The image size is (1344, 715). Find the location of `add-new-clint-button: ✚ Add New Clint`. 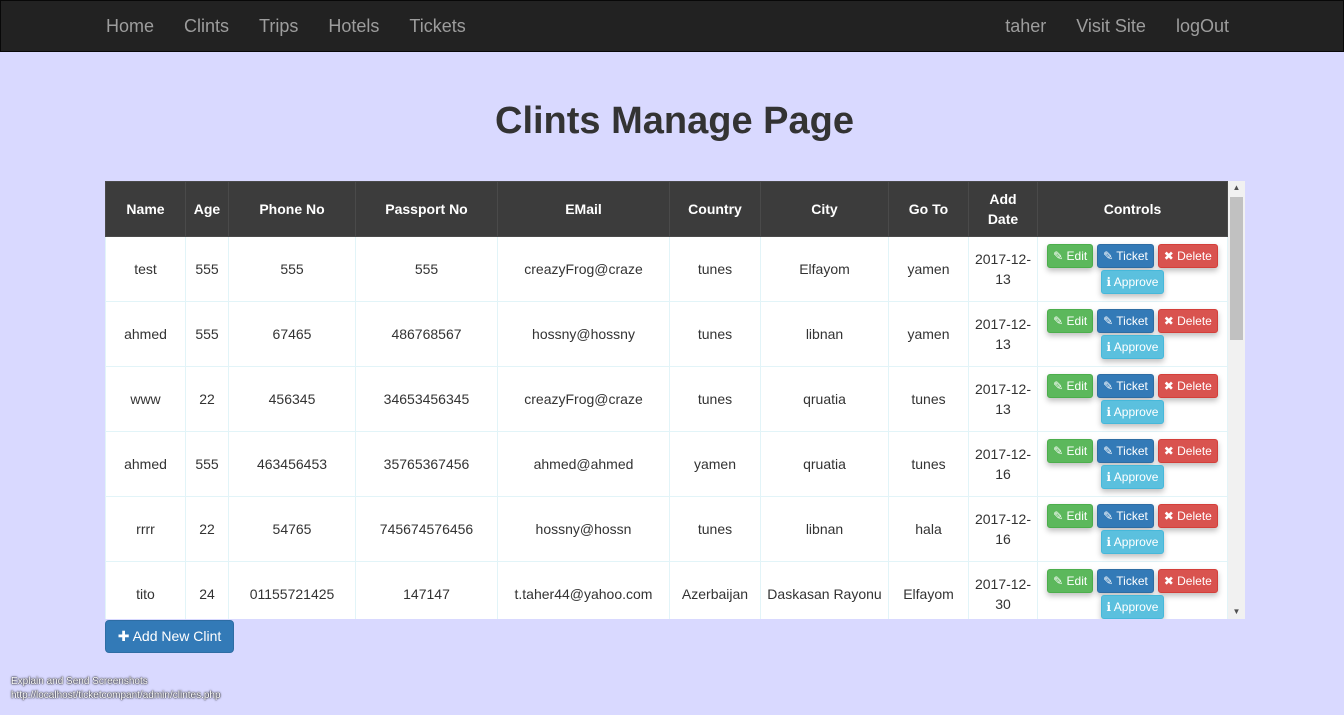

add-new-clint-button: ✚ Add New Clint is located at coordinates (169, 636).